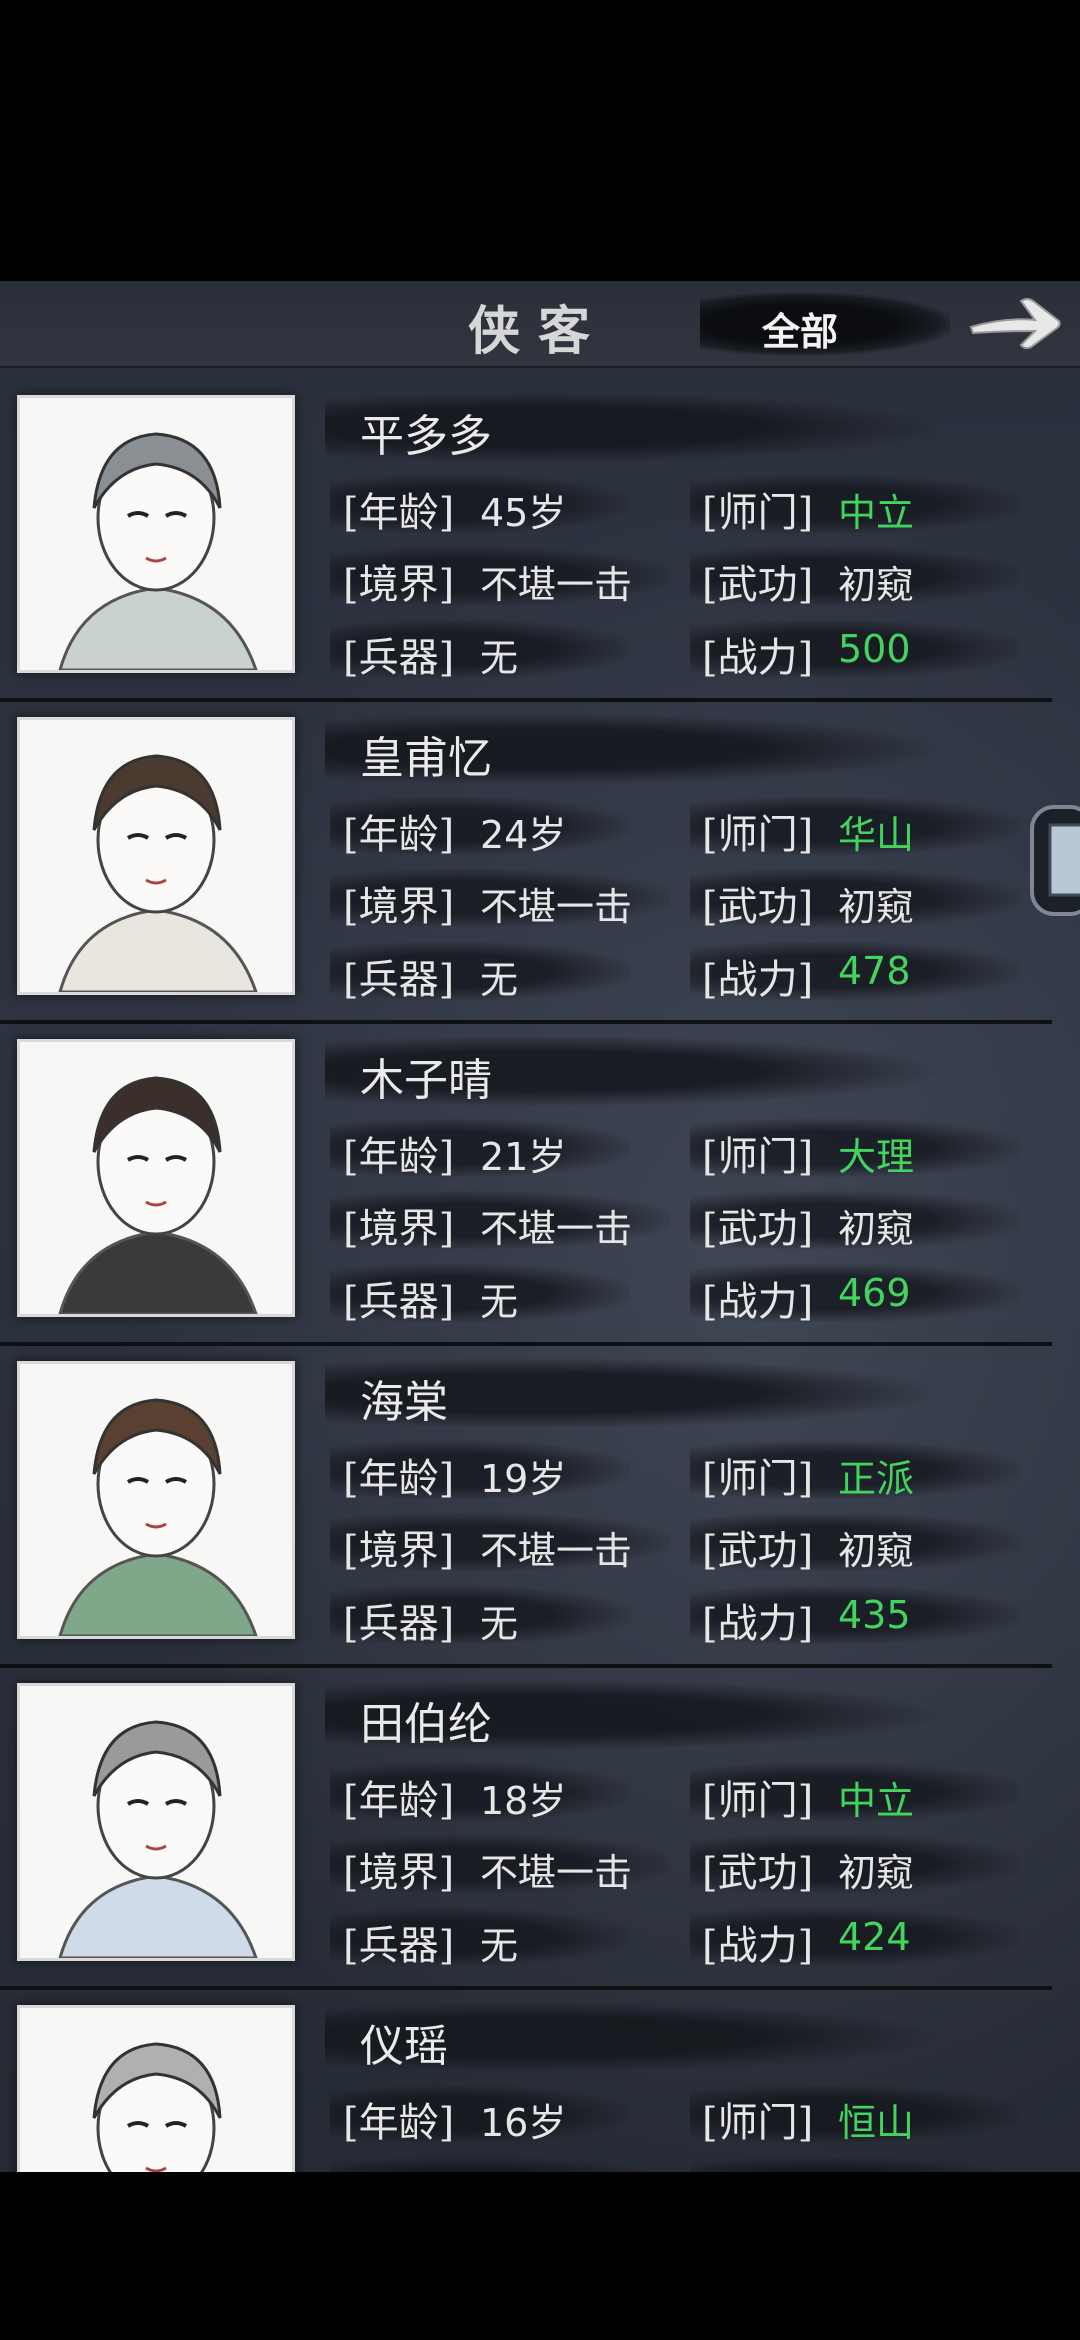  I want to click on power-value: 435, so click(874, 1615).